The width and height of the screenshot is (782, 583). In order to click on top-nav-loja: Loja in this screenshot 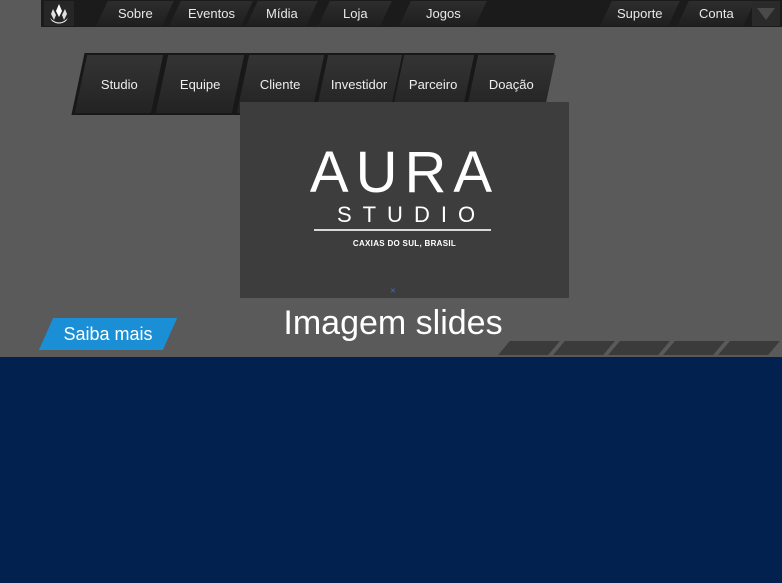, I will do `click(355, 13)`.